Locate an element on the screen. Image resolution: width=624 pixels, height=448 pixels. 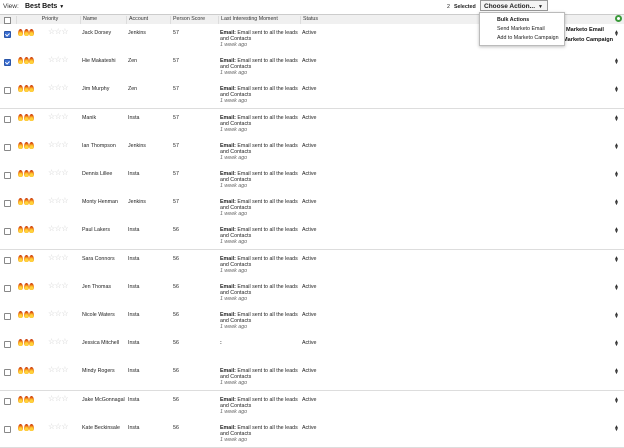
row-account: Zen is located at coordinates (132, 61).